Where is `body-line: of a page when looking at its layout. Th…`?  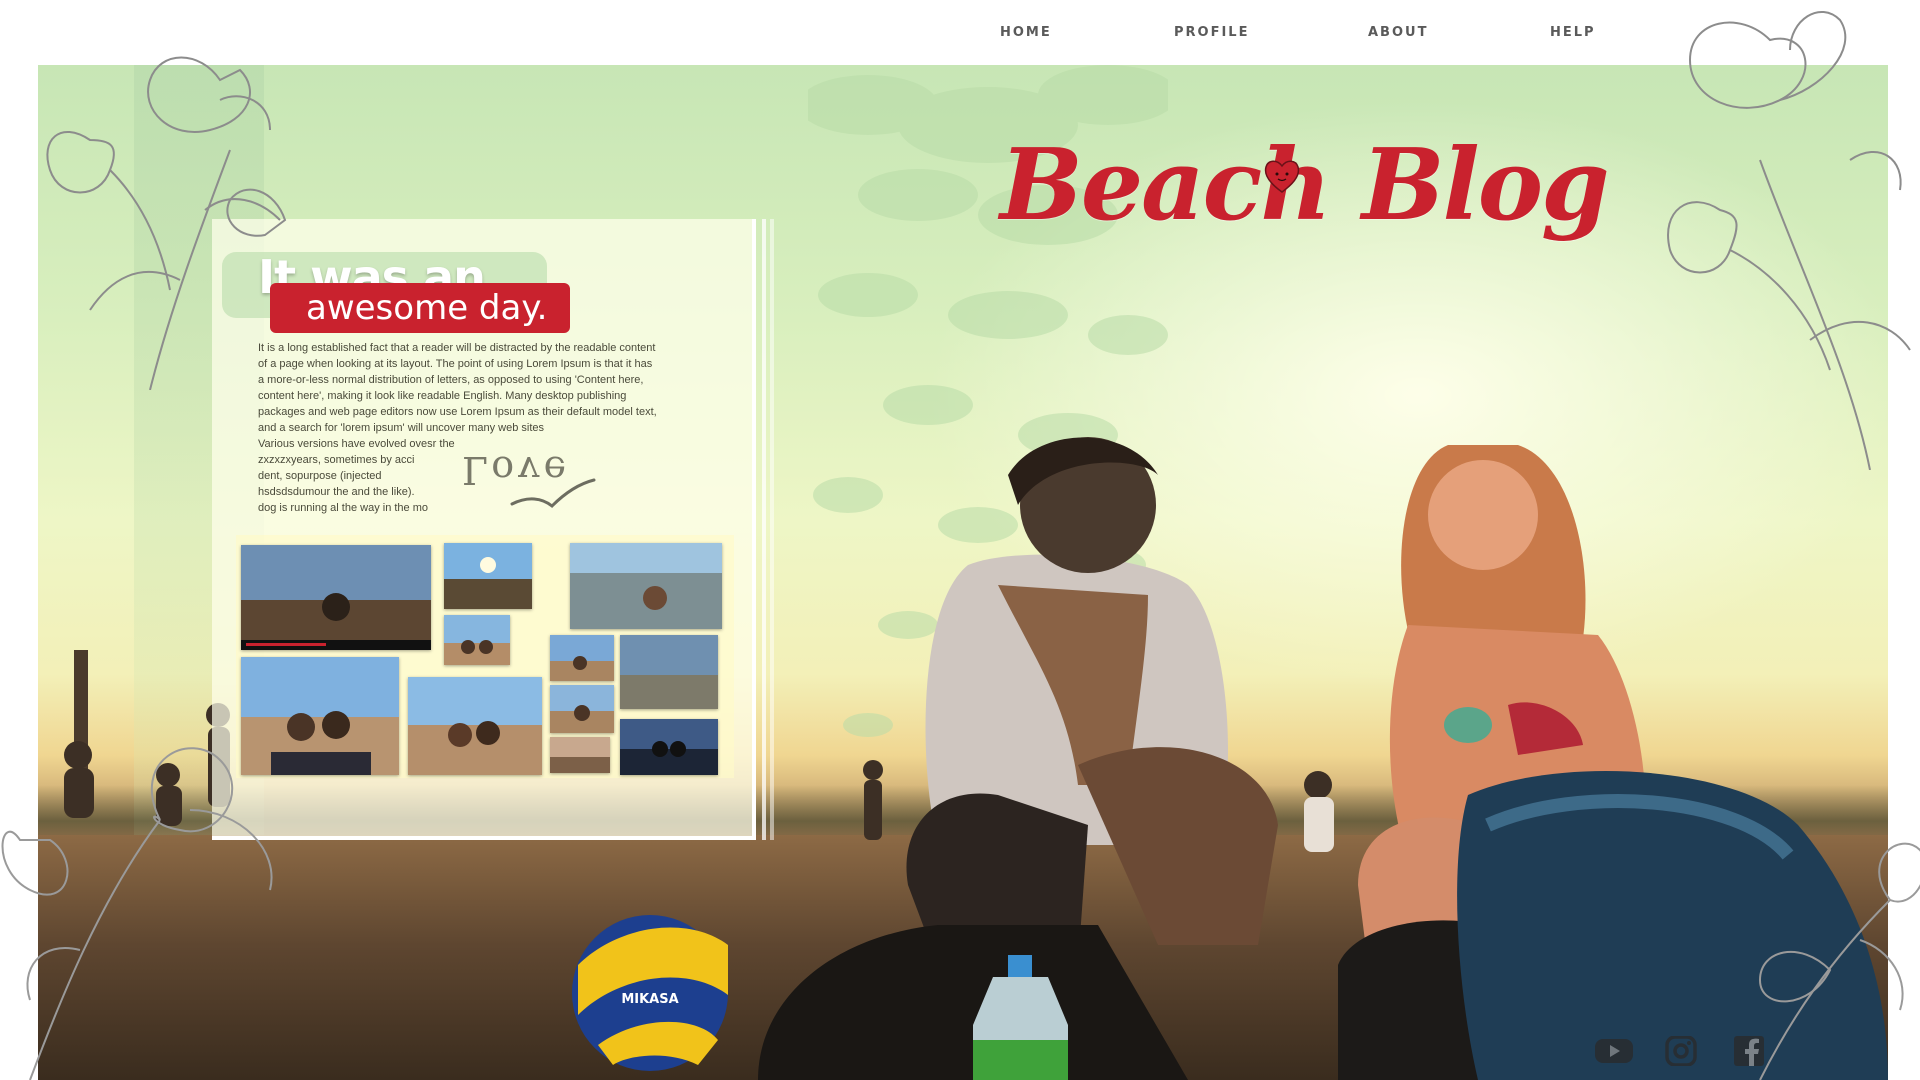 body-line: of a page when looking at its layout. Th… is located at coordinates (455, 364).